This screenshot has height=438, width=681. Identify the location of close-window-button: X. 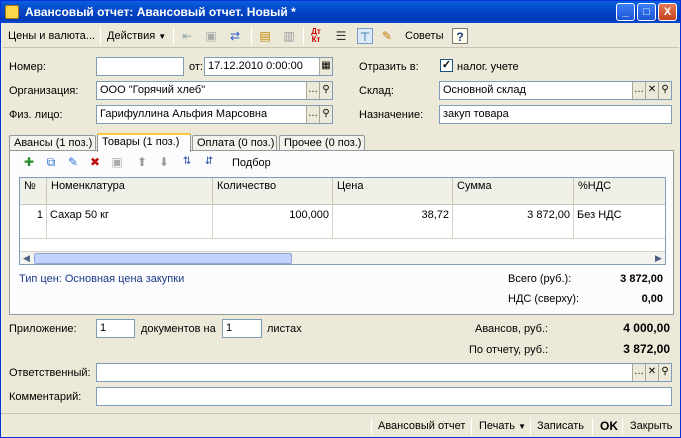
(667, 12).